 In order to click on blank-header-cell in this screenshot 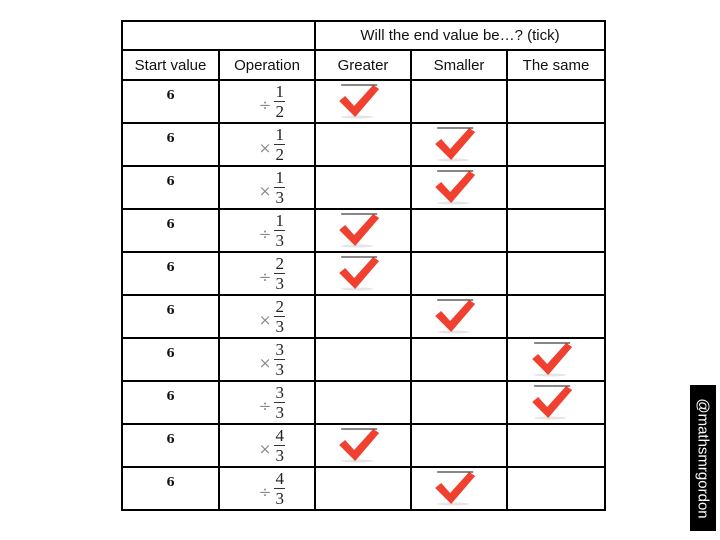, I will do `click(218, 35)`.